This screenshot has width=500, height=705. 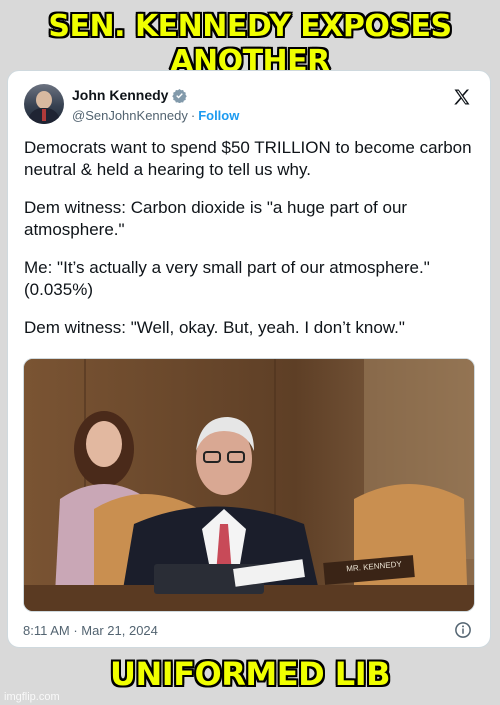 I want to click on author-handle: @SenJohnKennedy, so click(x=130, y=115).